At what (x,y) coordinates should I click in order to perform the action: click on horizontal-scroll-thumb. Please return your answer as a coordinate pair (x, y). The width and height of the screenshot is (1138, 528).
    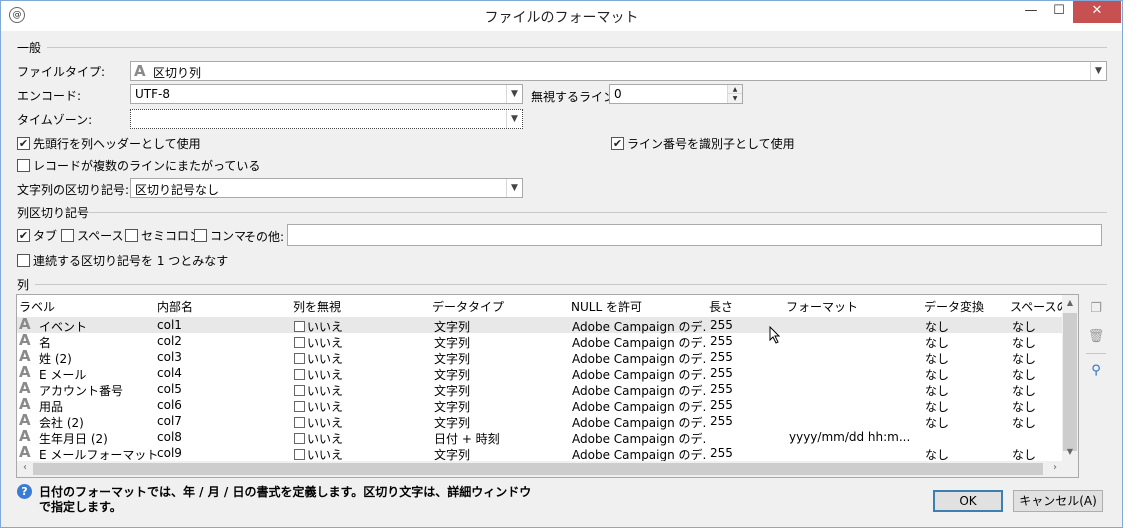
    Looking at the image, I should click on (538, 469).